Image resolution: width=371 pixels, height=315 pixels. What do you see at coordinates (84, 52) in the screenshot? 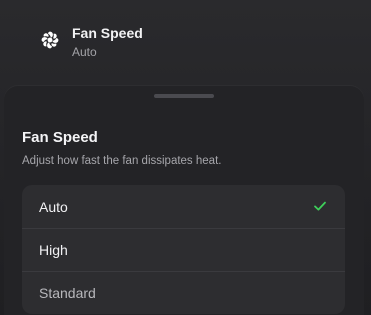
I see `setting-value: Auto` at bounding box center [84, 52].